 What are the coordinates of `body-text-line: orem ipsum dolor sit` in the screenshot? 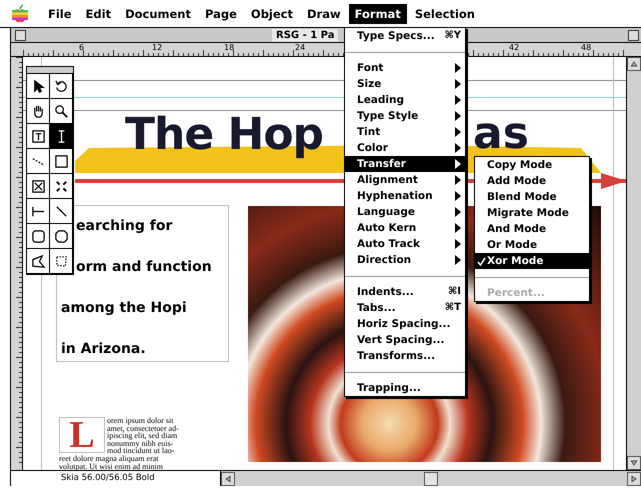 It's located at (140, 421).